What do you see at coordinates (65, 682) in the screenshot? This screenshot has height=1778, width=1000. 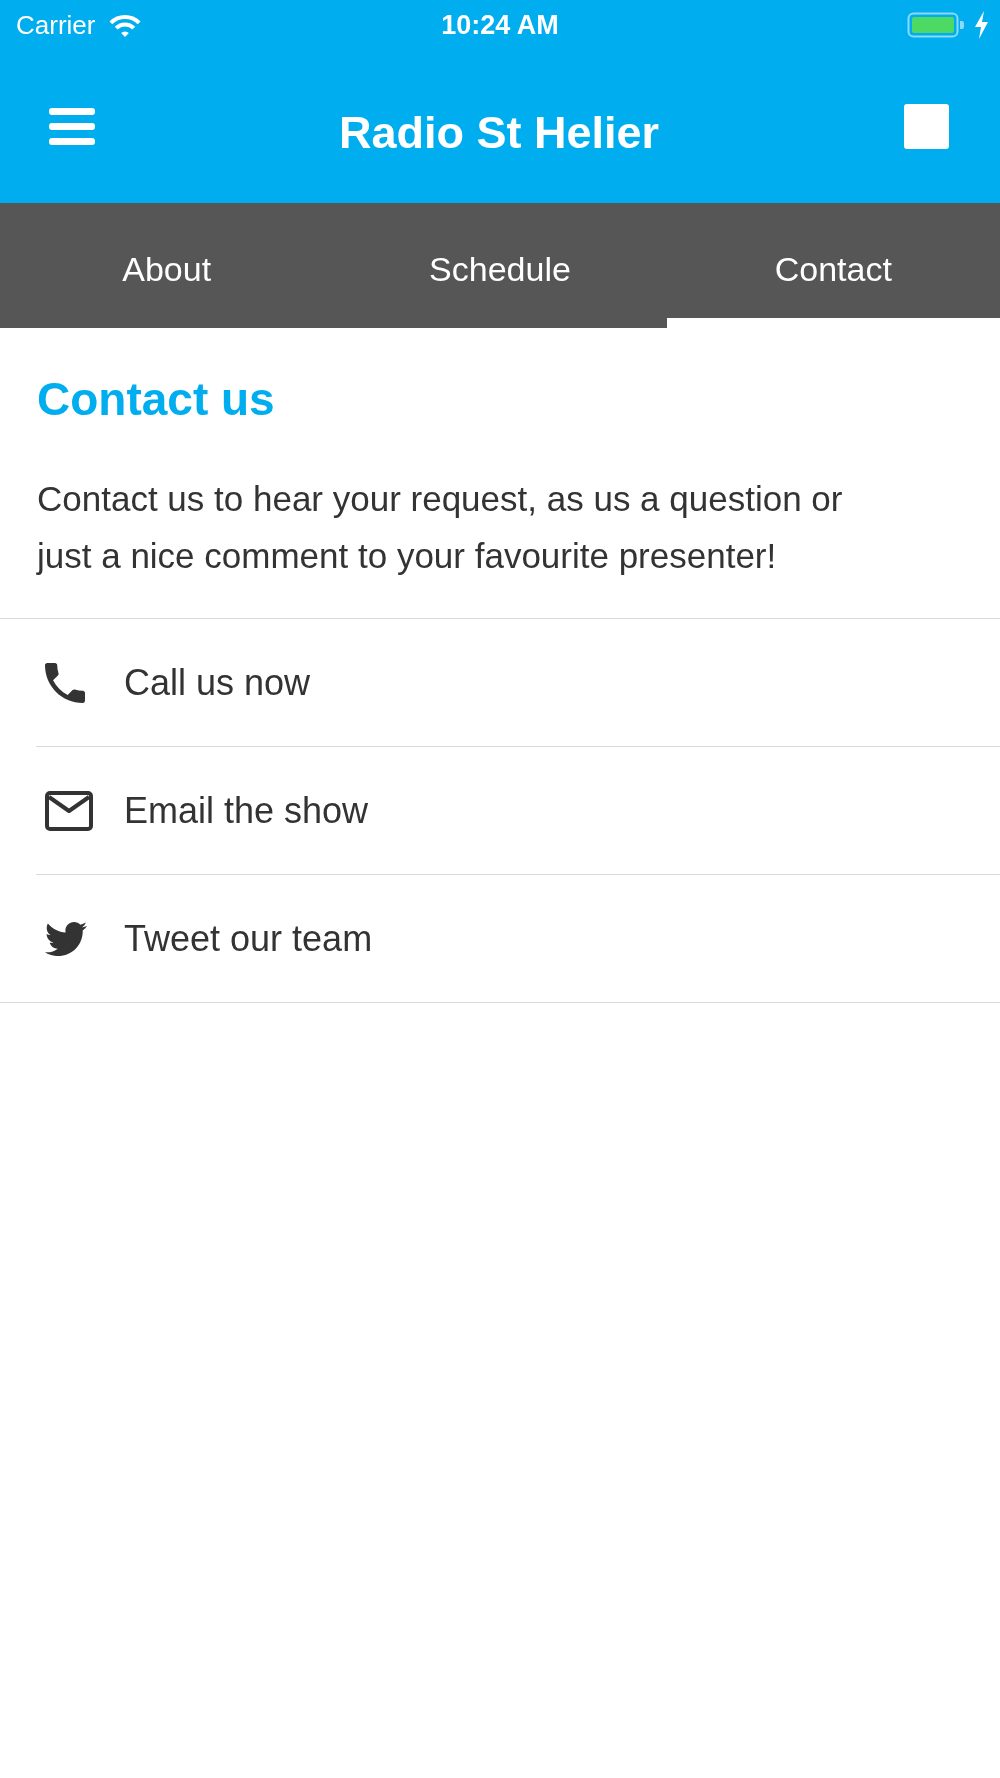 I see `phone-icon` at bounding box center [65, 682].